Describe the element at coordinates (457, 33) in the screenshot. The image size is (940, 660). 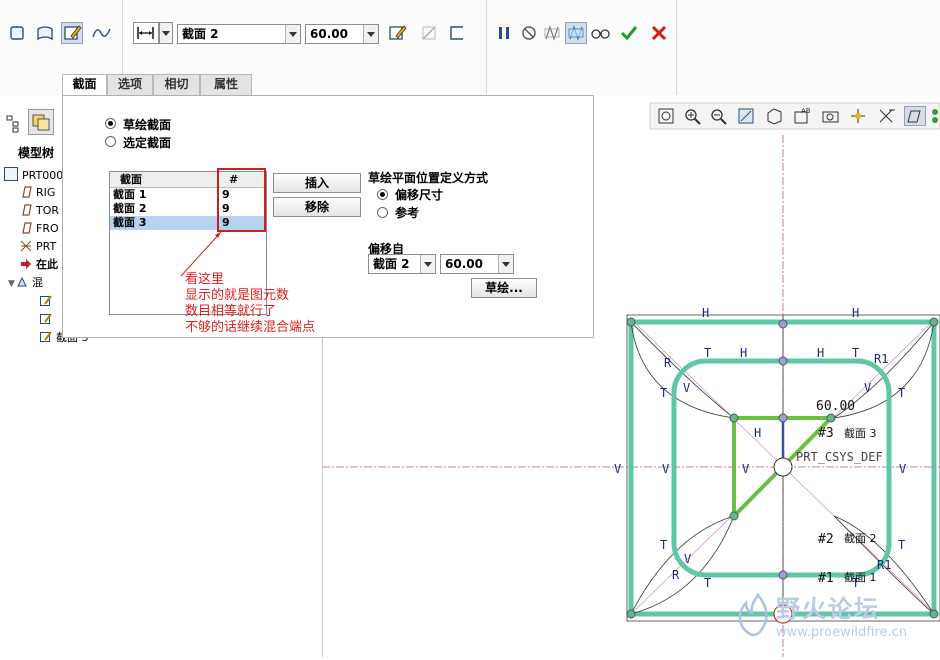
I see `remove-material-icon` at that location.